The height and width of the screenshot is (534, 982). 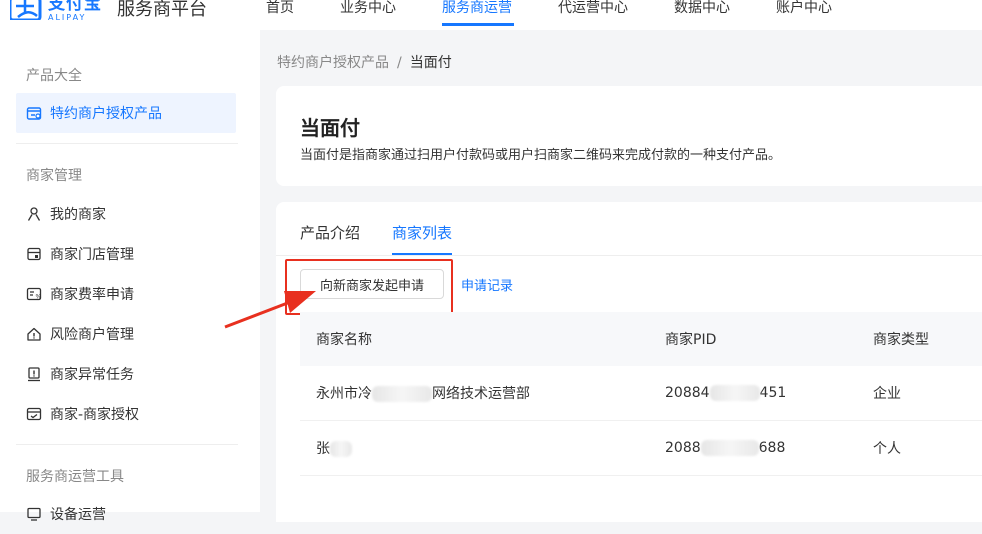 What do you see at coordinates (270, 310) in the screenshot?
I see `annotation-arrow-icon` at bounding box center [270, 310].